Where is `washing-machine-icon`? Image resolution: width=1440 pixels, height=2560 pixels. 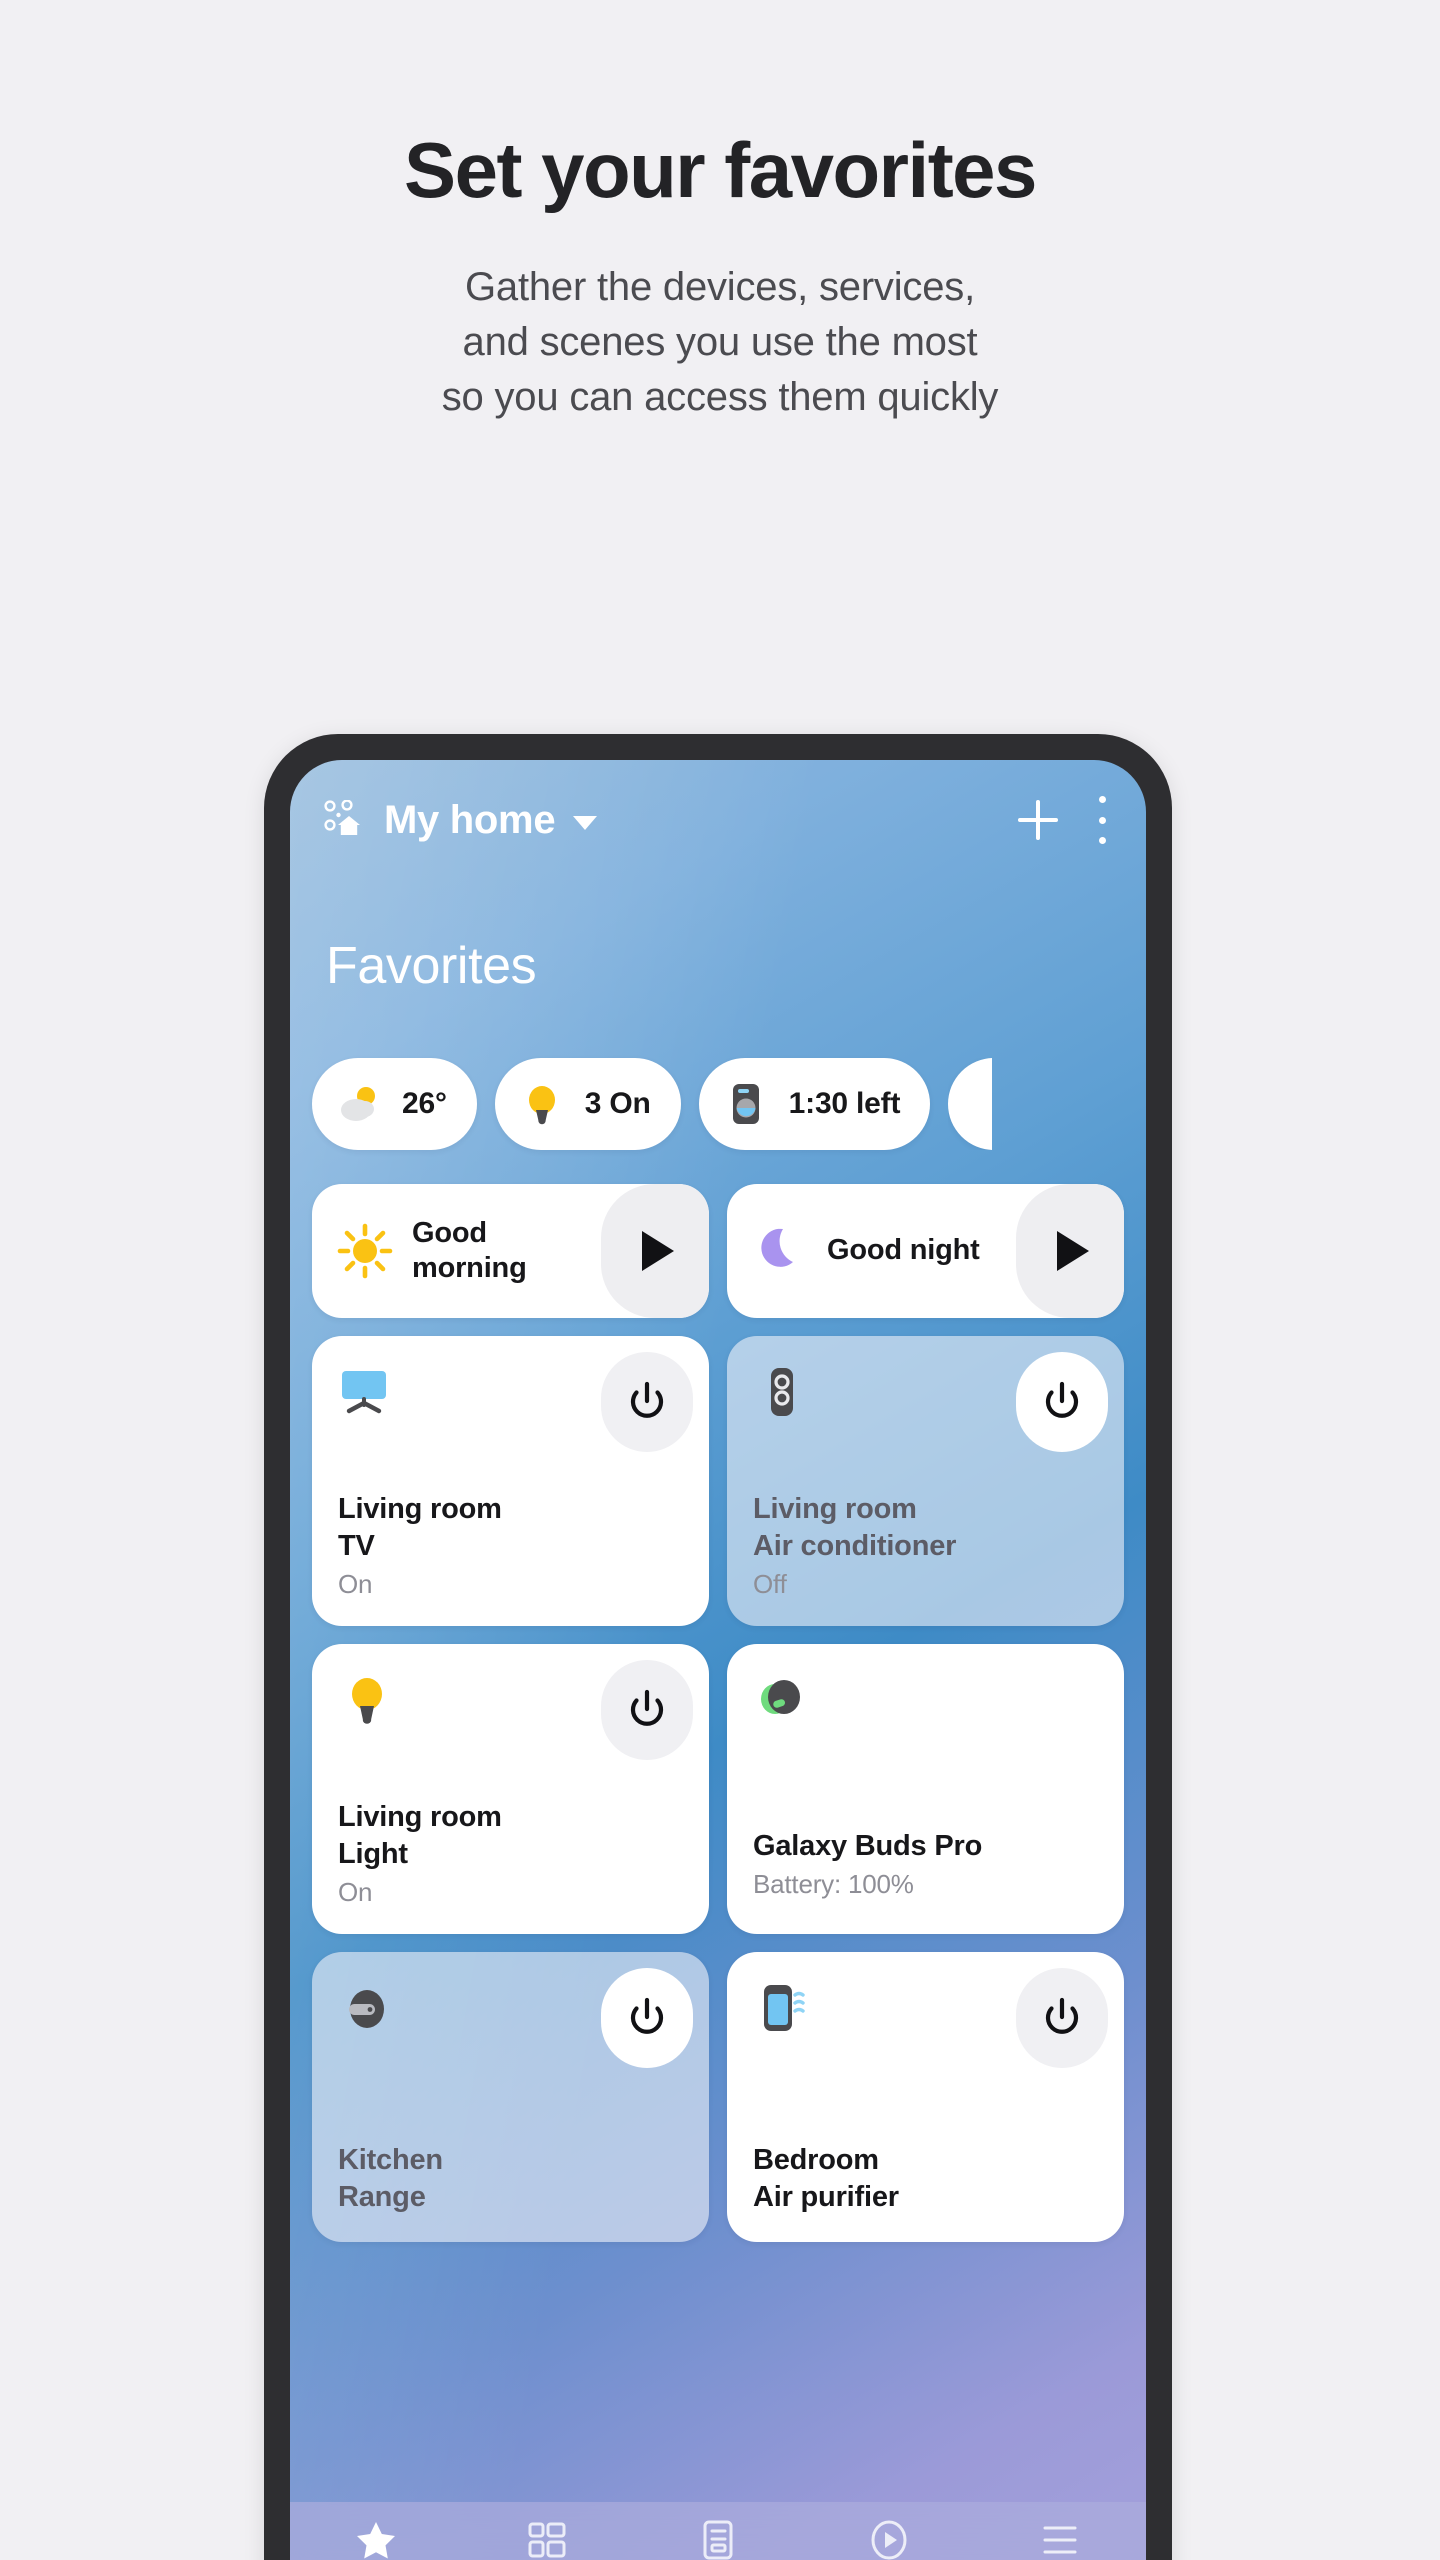 washing-machine-icon is located at coordinates (745, 1104).